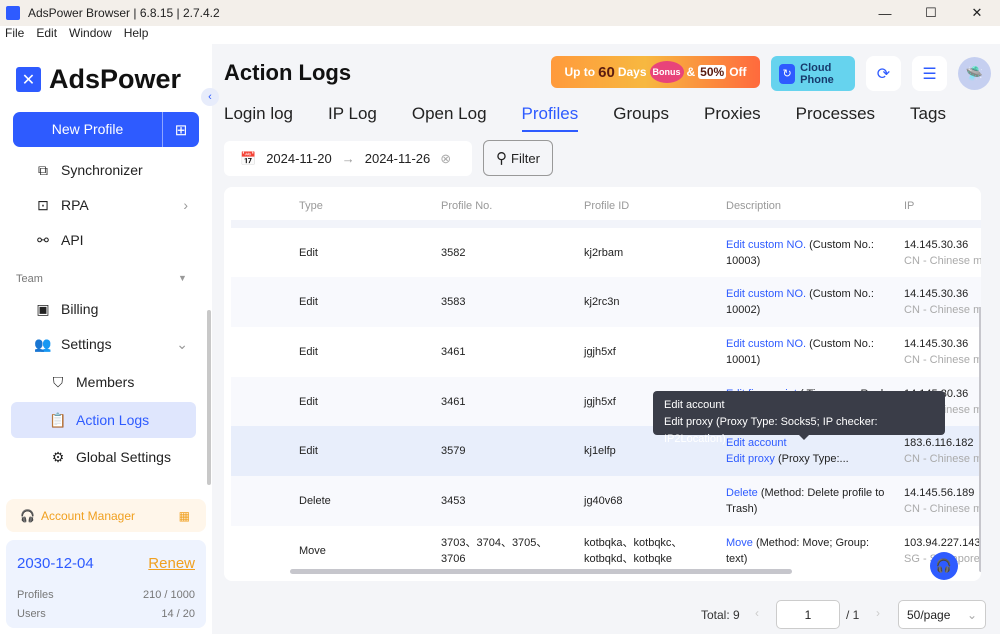 Image resolution: width=1000 pixels, height=634 pixels. Describe the element at coordinates (178, 614) in the screenshot. I see `users-usage: 14 / 20` at that location.